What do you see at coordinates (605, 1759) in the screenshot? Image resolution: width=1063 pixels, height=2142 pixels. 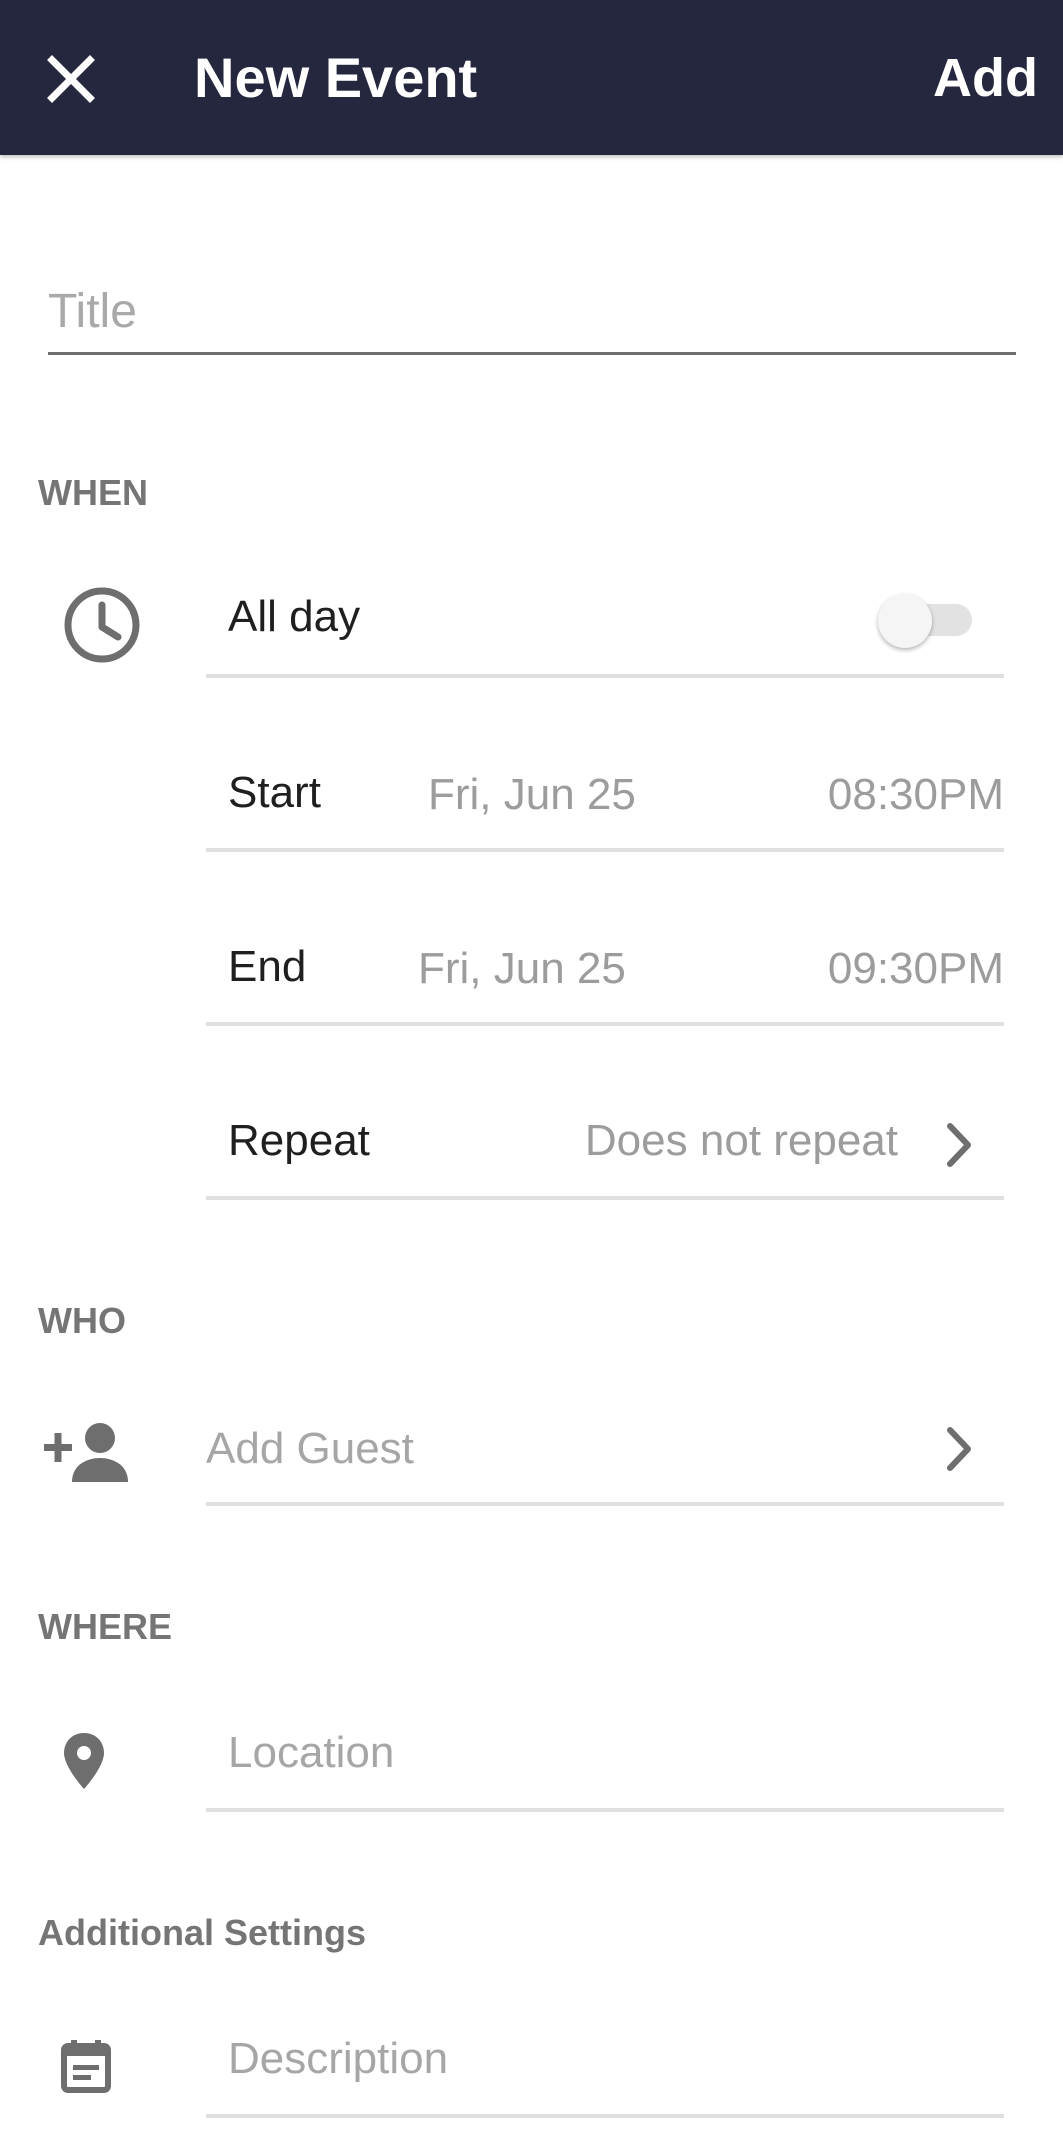 I see `location-row: Location` at bounding box center [605, 1759].